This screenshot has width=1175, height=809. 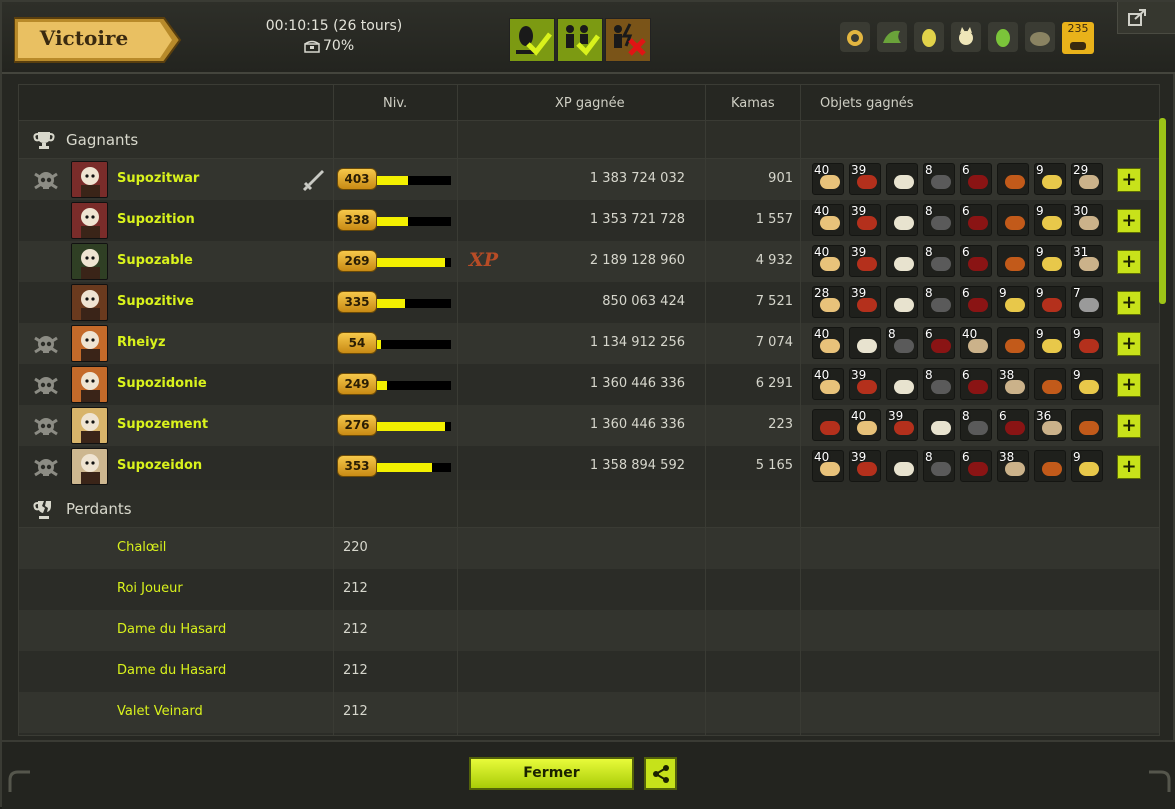 I want to click on yellow-egg-icon, so click(x=929, y=37).